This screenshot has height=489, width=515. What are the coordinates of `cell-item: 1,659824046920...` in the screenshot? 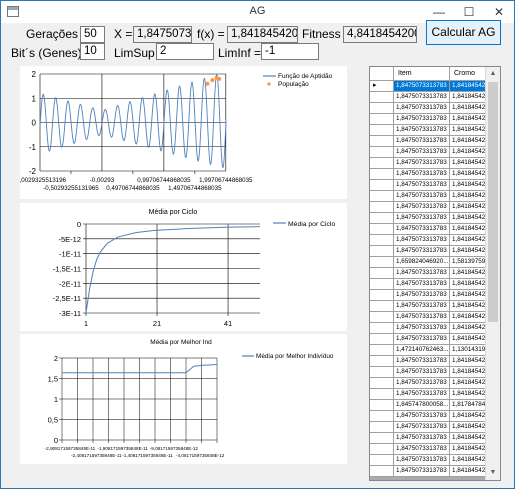 It's located at (422, 262).